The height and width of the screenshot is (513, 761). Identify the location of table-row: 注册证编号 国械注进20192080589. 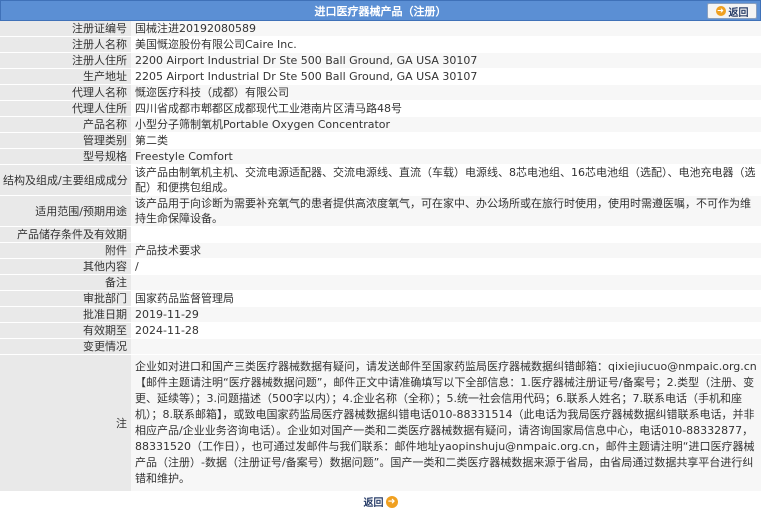
(380, 29).